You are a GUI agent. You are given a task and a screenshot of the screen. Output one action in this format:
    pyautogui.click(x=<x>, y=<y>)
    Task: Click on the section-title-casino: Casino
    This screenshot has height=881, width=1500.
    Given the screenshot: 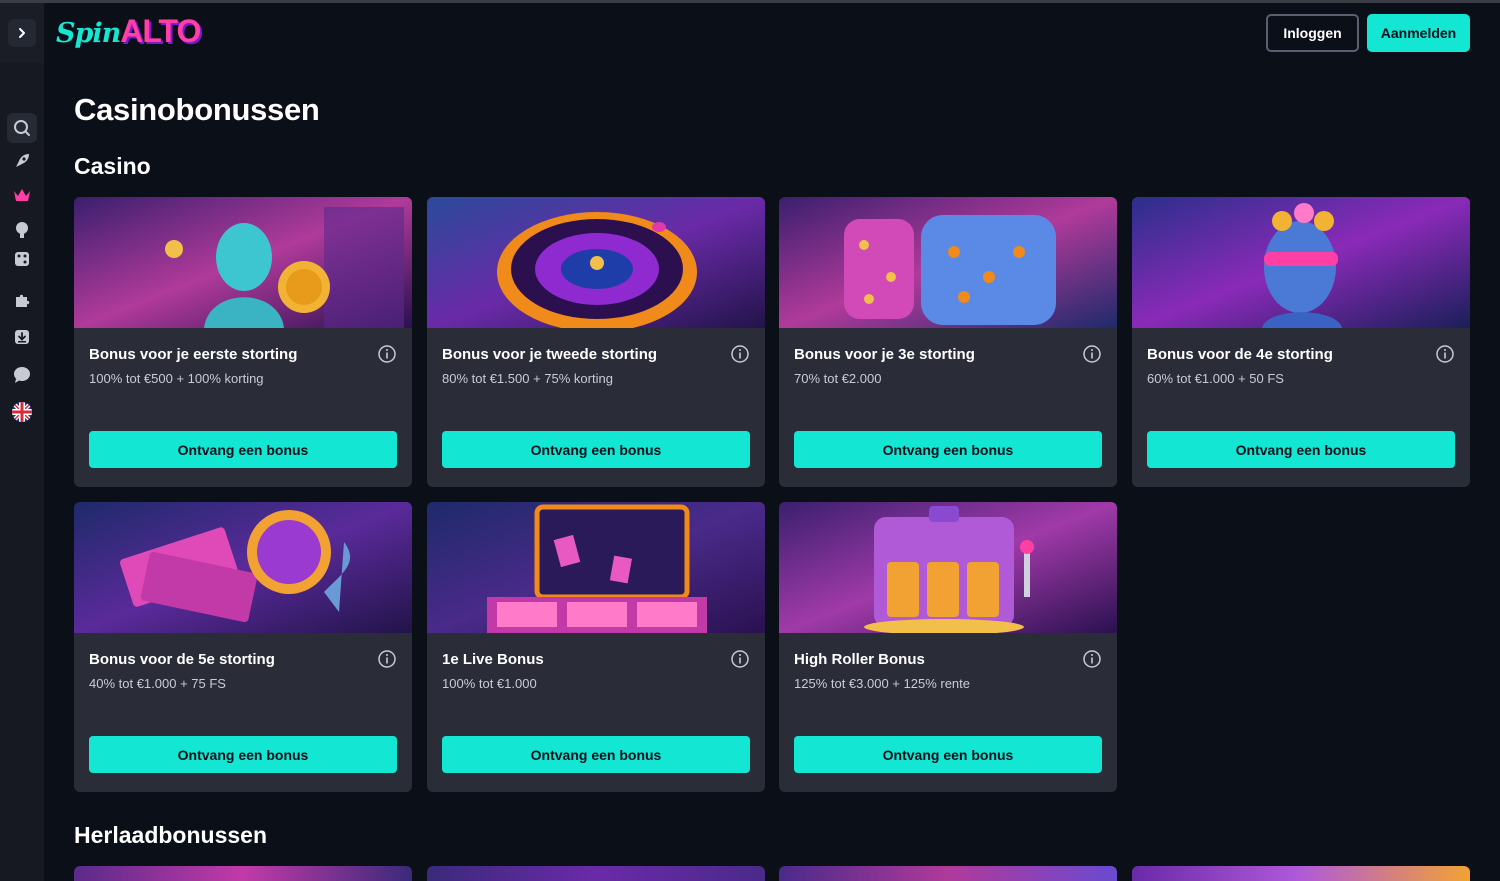 What is the action you would take?
    pyautogui.click(x=112, y=166)
    